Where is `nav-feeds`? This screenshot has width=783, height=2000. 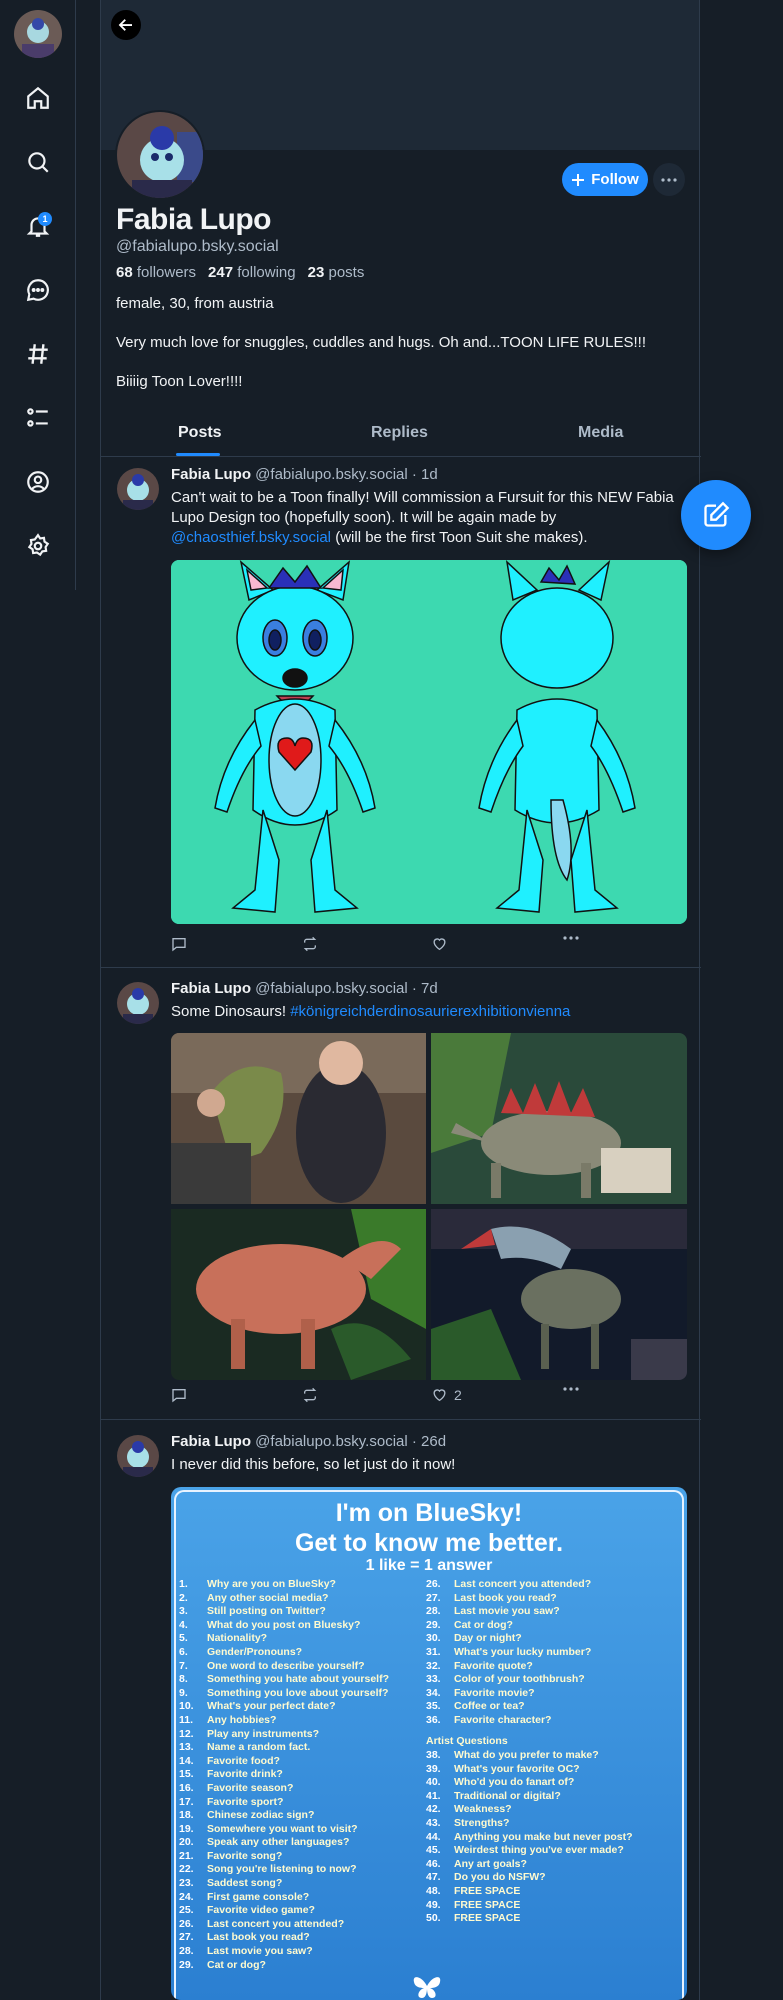
nav-feeds is located at coordinates (38, 354).